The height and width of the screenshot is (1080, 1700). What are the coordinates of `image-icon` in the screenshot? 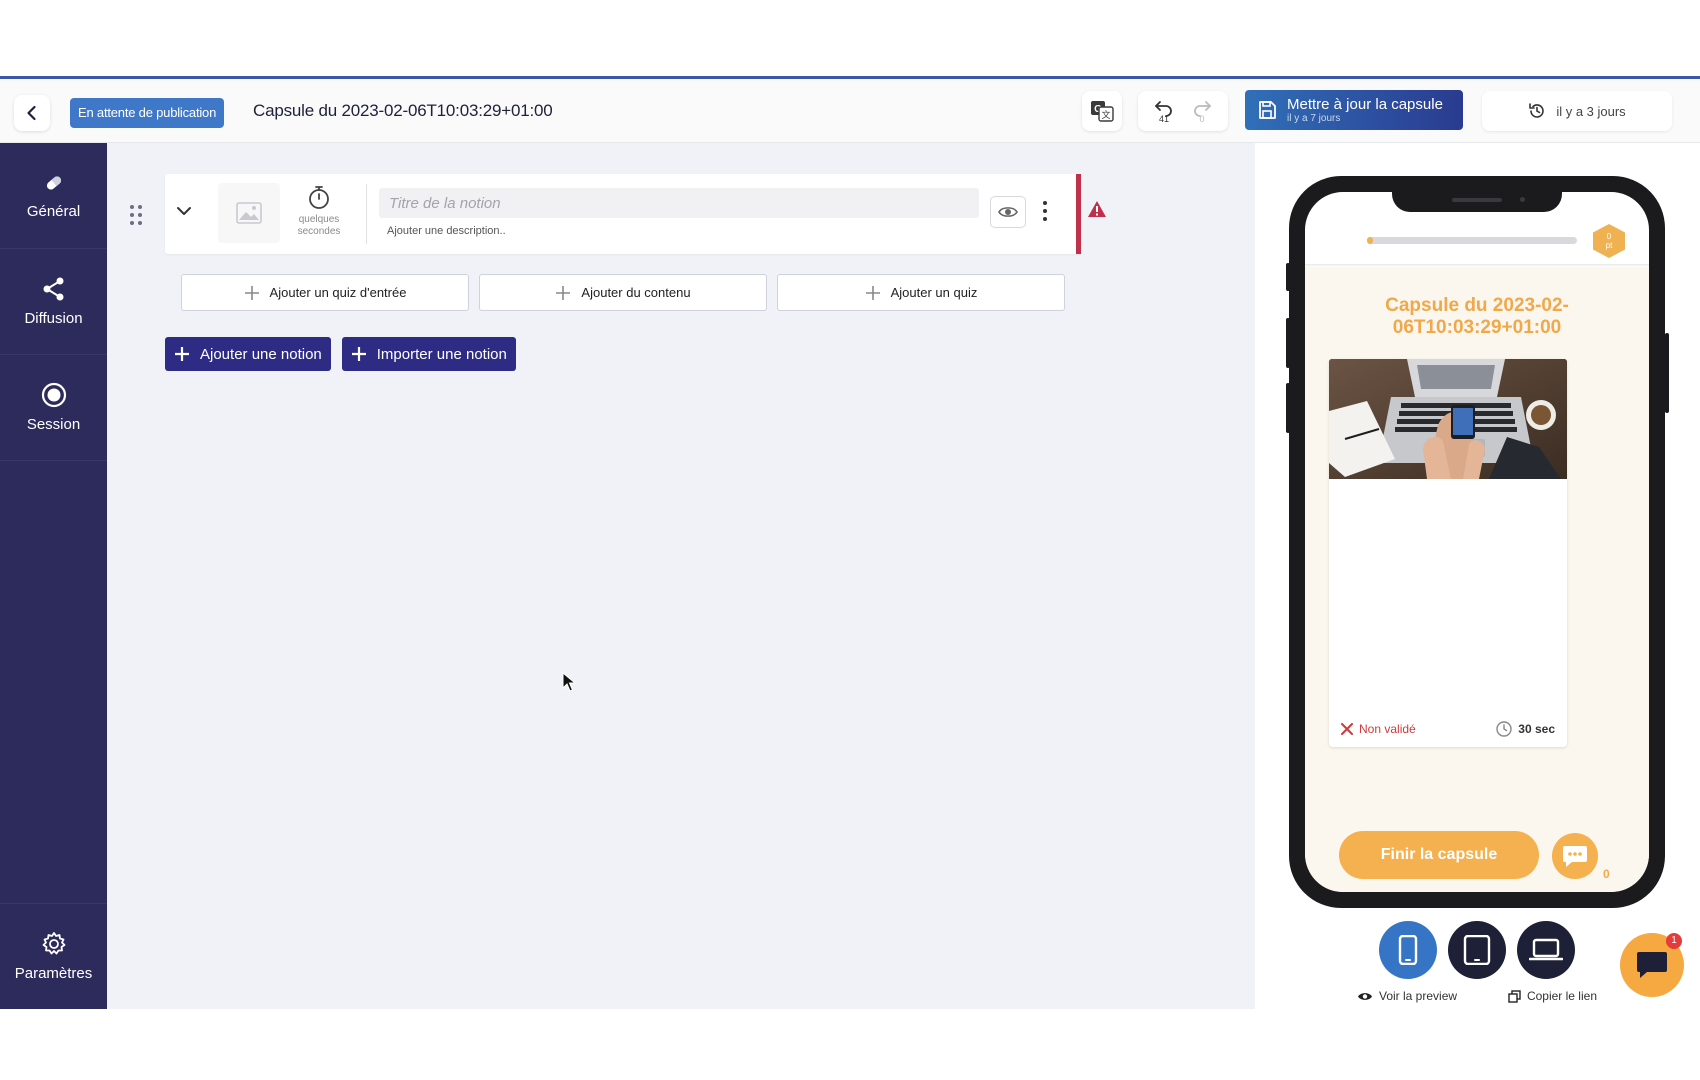 It's located at (249, 213).